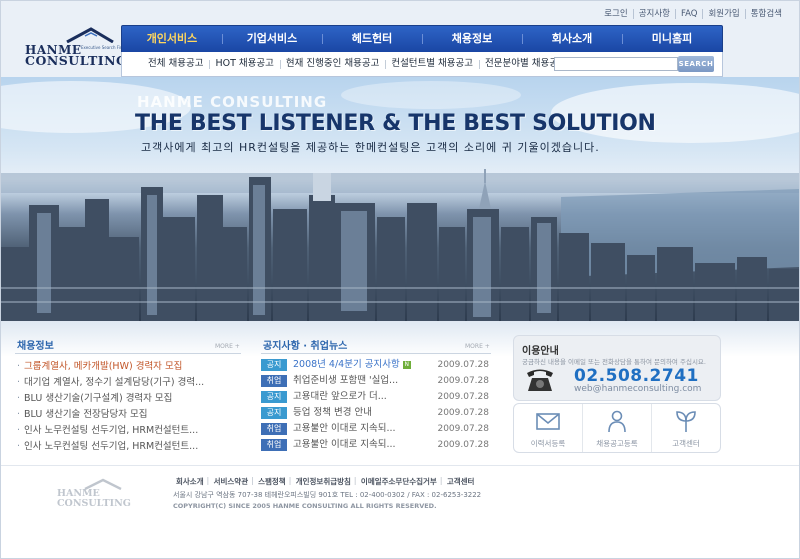 The height and width of the screenshot is (559, 800). I want to click on news-text: 등업 정책 변경 안내, so click(332, 412).